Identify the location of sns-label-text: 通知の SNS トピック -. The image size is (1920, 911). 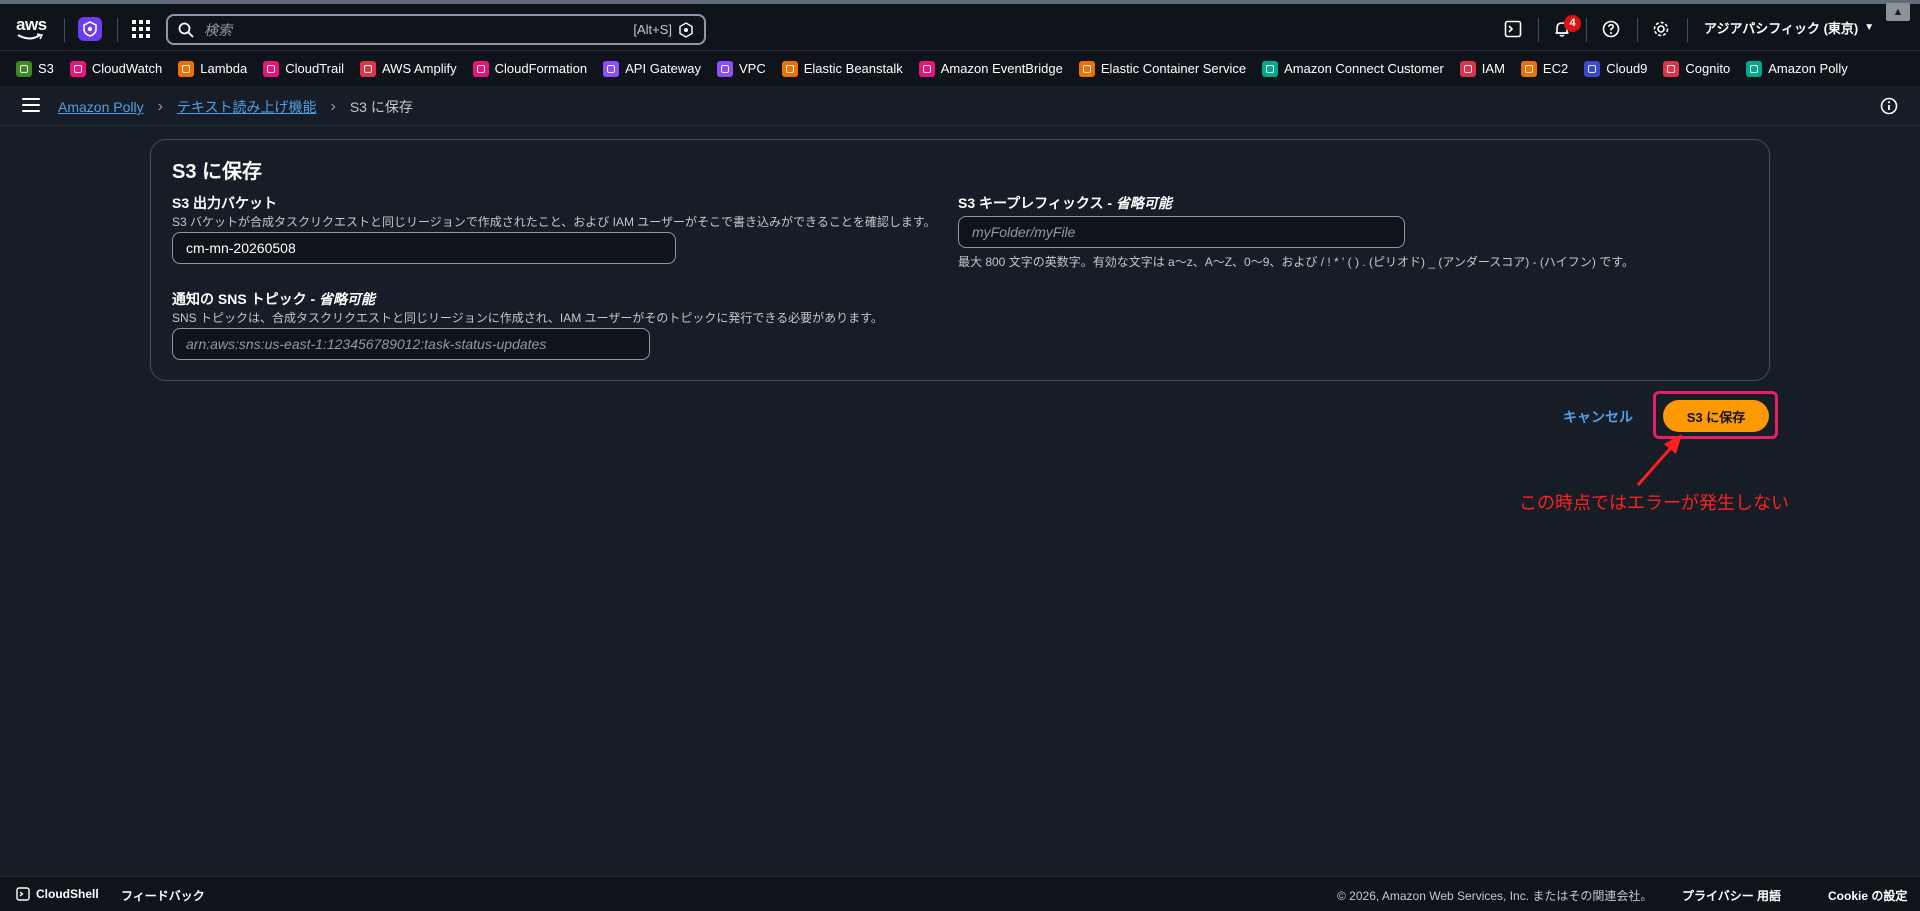
(246, 299).